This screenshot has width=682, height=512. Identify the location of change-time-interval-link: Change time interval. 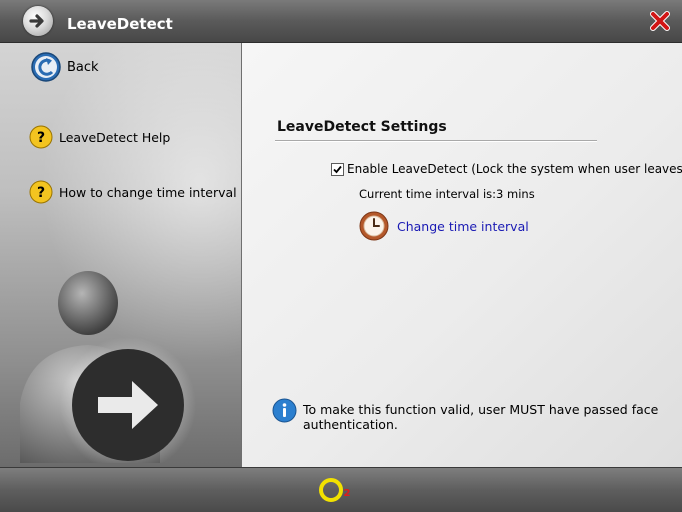
(444, 227).